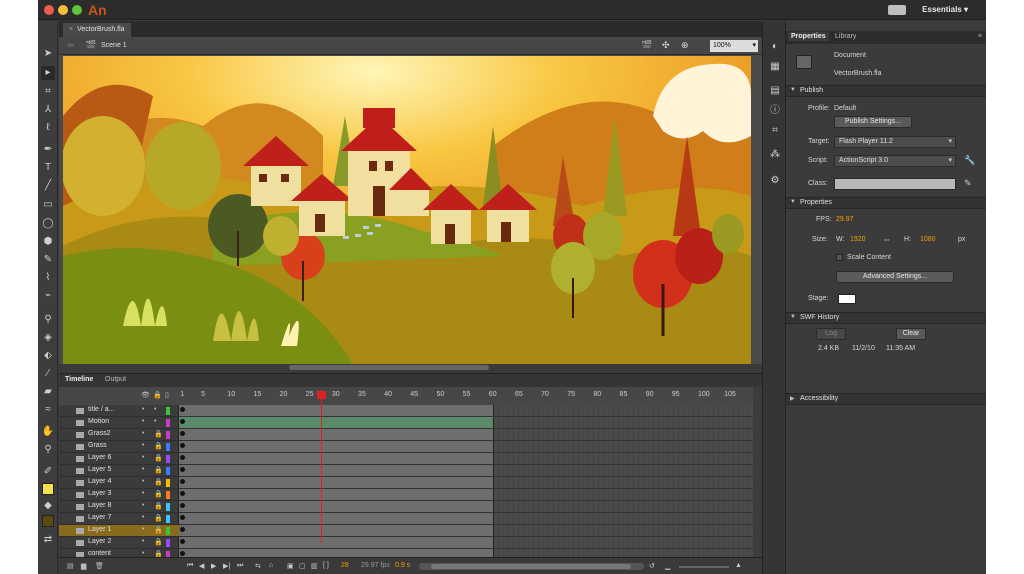 This screenshot has width=1024, height=574. What do you see at coordinates (845, 219) in the screenshot?
I see `fps-value: 29.97` at bounding box center [845, 219].